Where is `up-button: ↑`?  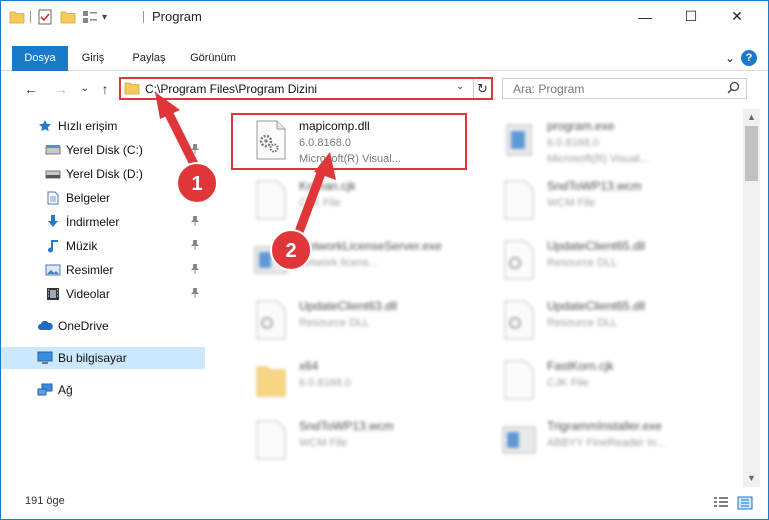
up-button: ↑ is located at coordinates (105, 89).